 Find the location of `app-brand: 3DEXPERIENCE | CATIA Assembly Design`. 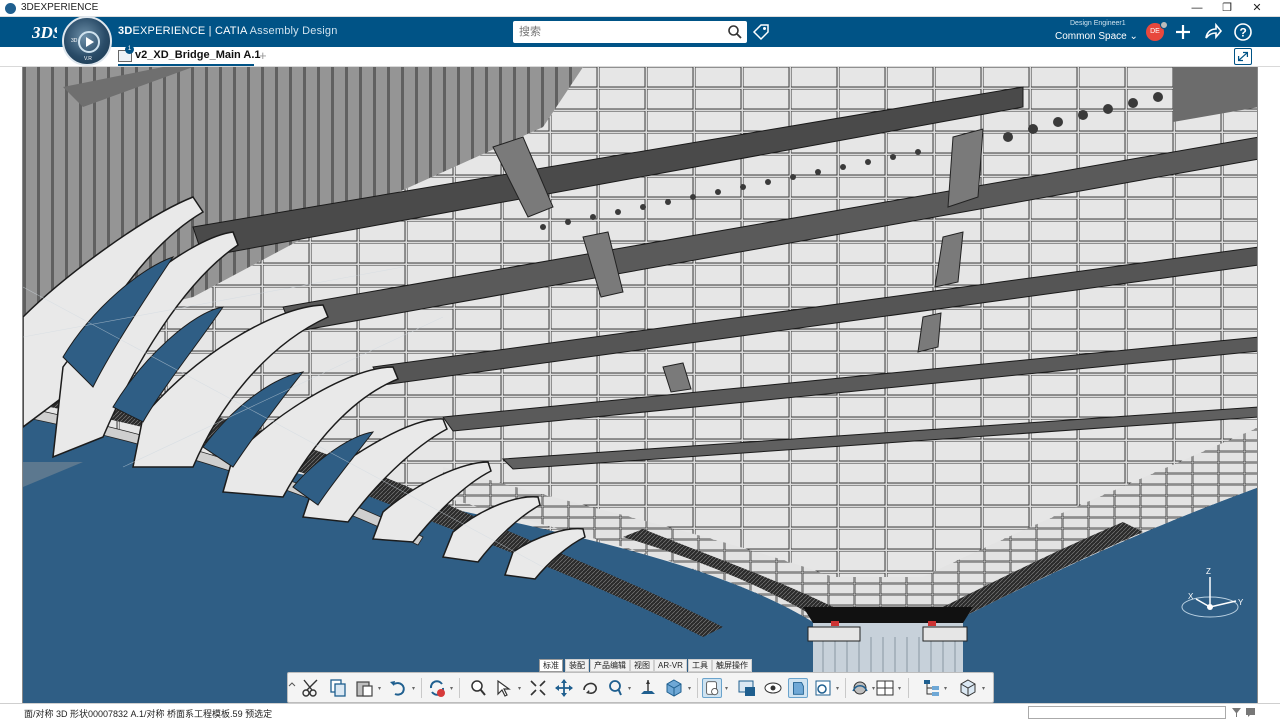

app-brand: 3DEXPERIENCE | CATIA Assembly Design is located at coordinates (228, 31).